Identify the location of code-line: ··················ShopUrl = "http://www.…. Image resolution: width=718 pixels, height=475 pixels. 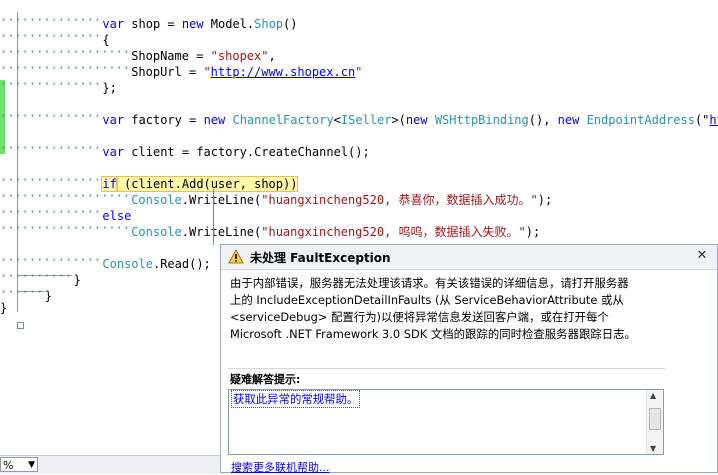
(181, 69).